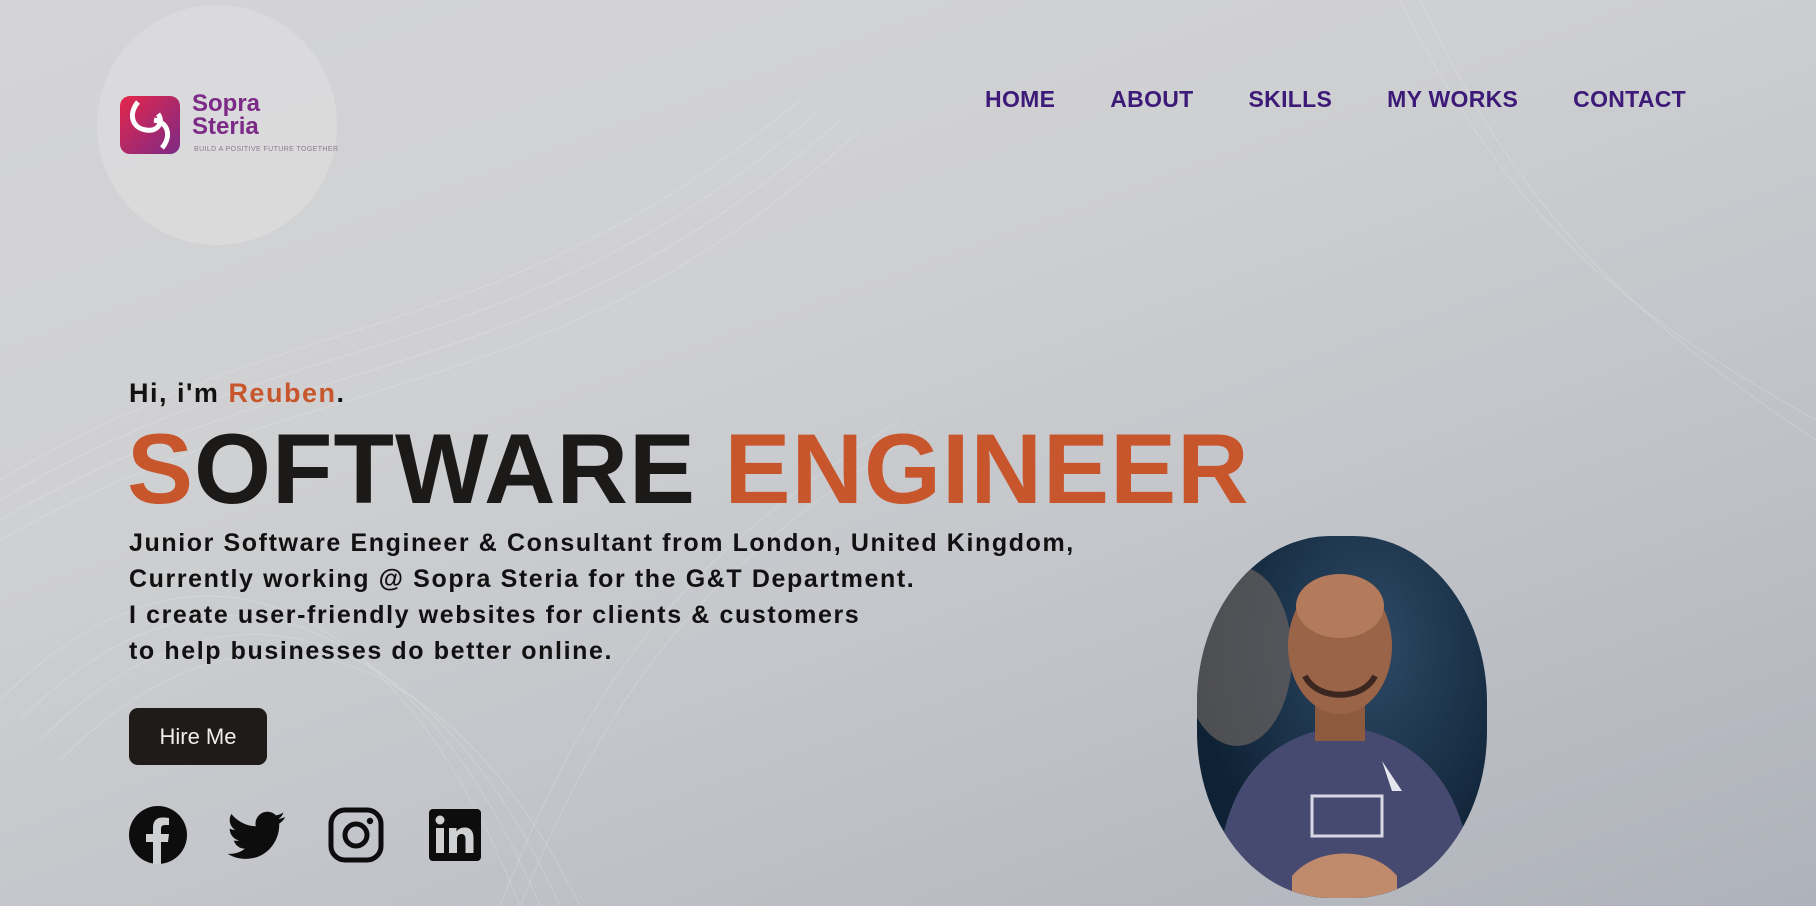 The image size is (1816, 906). I want to click on brand-name: Sopra Steria, so click(252, 115).